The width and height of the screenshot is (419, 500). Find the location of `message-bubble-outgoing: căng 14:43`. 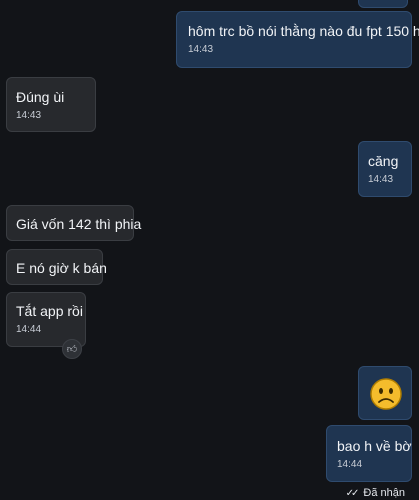

message-bubble-outgoing: căng 14:43 is located at coordinates (385, 169).